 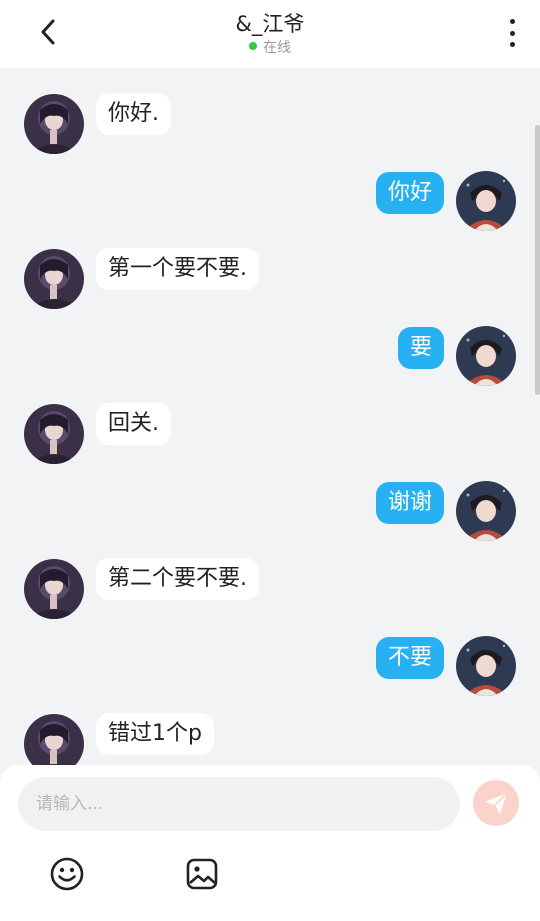 I want to click on message-bubble-incoming: 第一个要不要., so click(x=177, y=269).